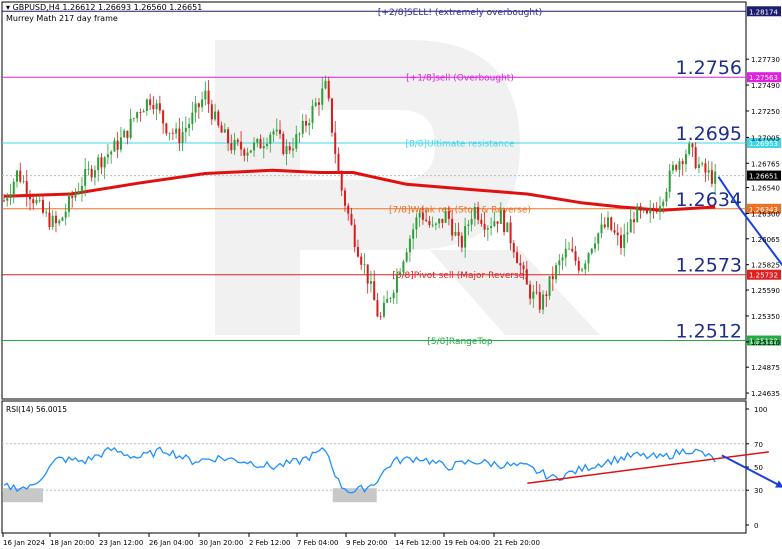  Describe the element at coordinates (8, 7) in the screenshot. I see `dropdown-icon: ▾` at that location.